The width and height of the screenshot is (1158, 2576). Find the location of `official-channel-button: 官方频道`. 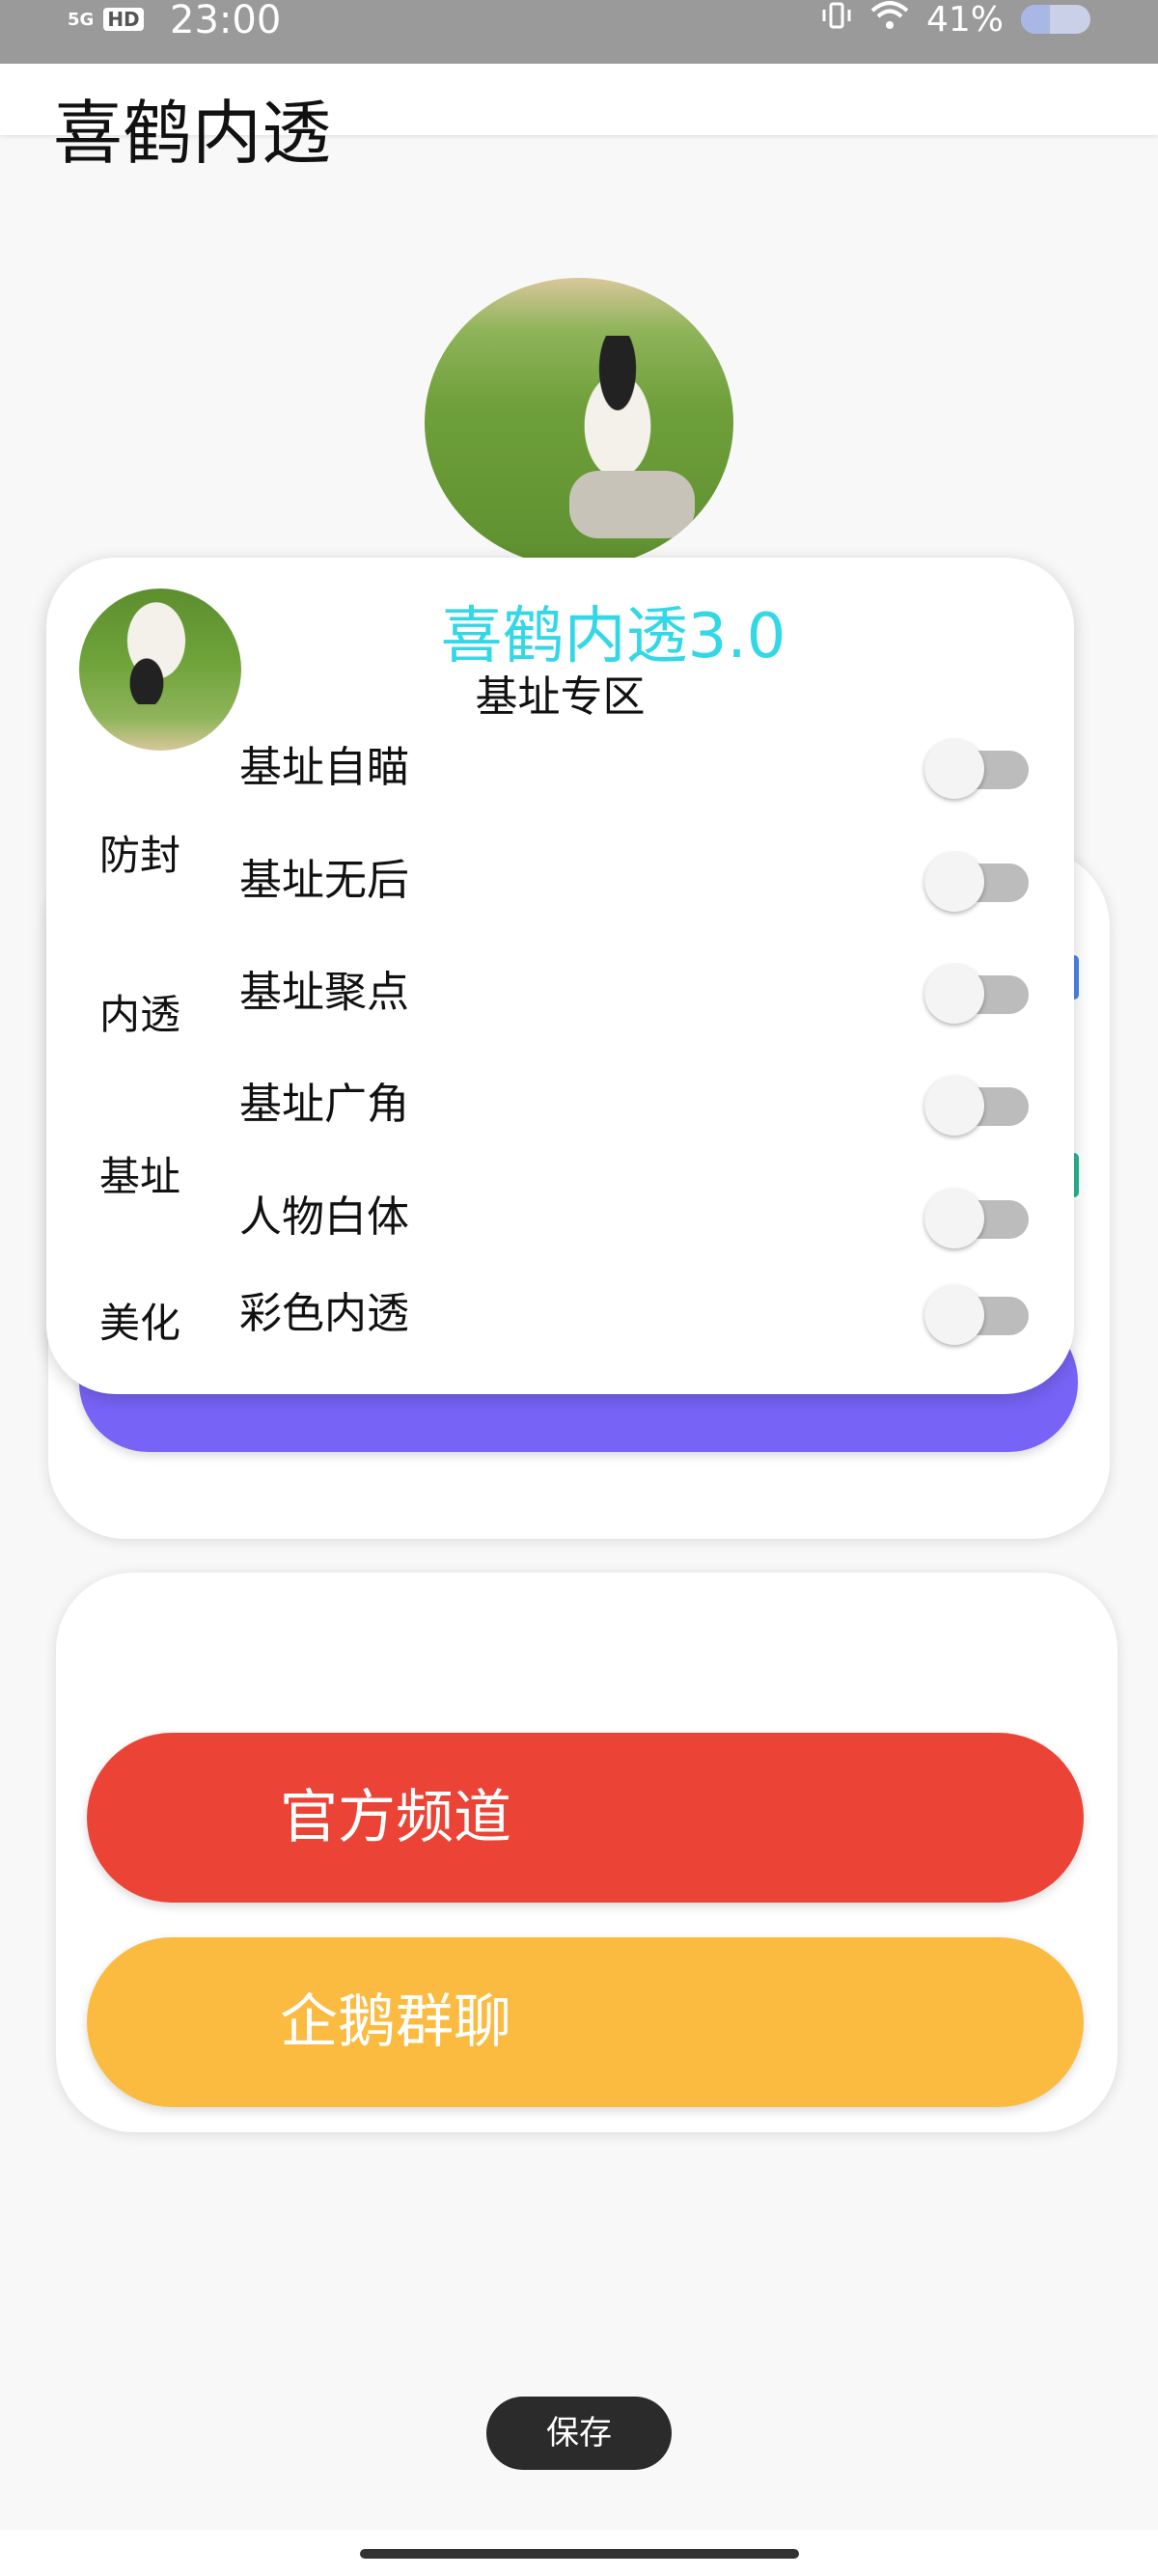

official-channel-button: 官方频道 is located at coordinates (585, 1818).